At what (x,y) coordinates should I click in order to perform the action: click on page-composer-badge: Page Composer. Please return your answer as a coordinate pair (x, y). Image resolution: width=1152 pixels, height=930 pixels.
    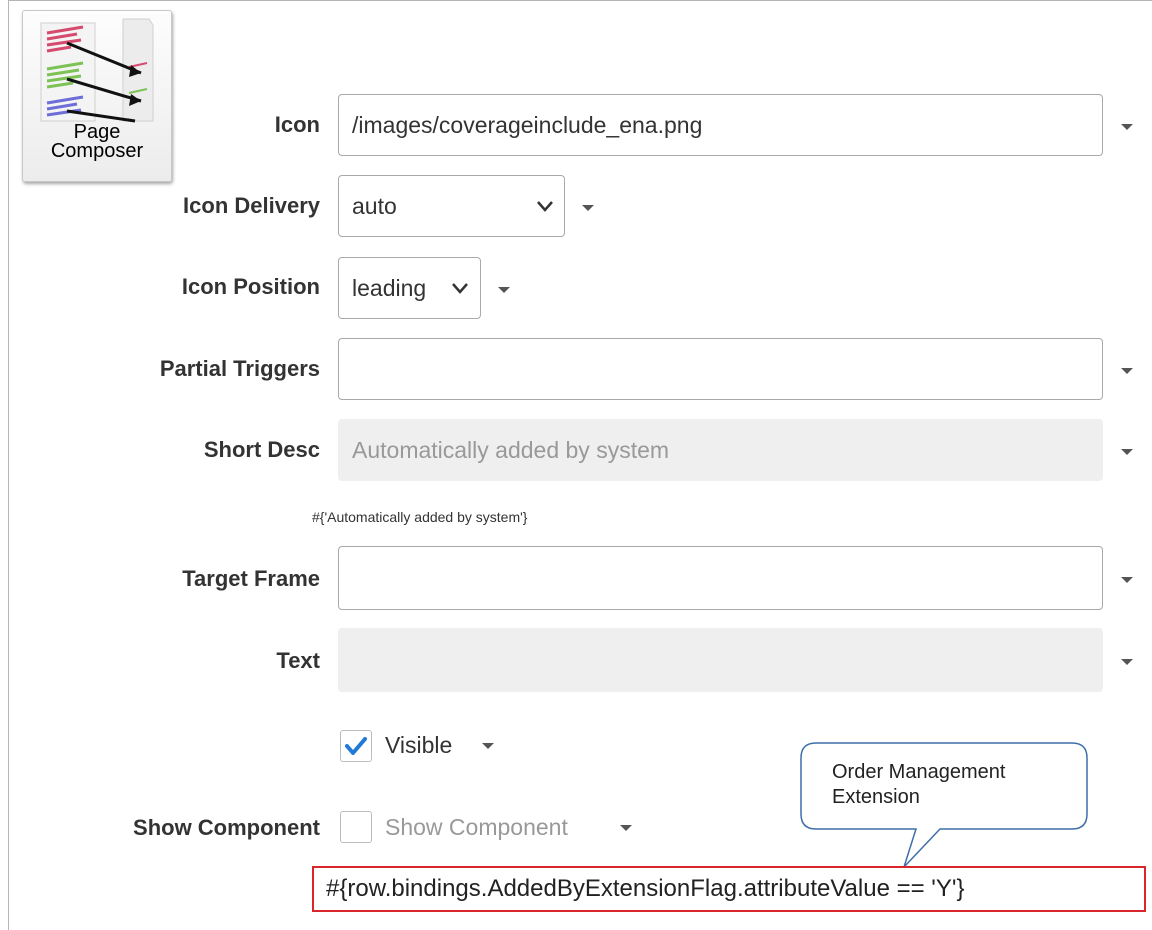
    Looking at the image, I should click on (97, 96).